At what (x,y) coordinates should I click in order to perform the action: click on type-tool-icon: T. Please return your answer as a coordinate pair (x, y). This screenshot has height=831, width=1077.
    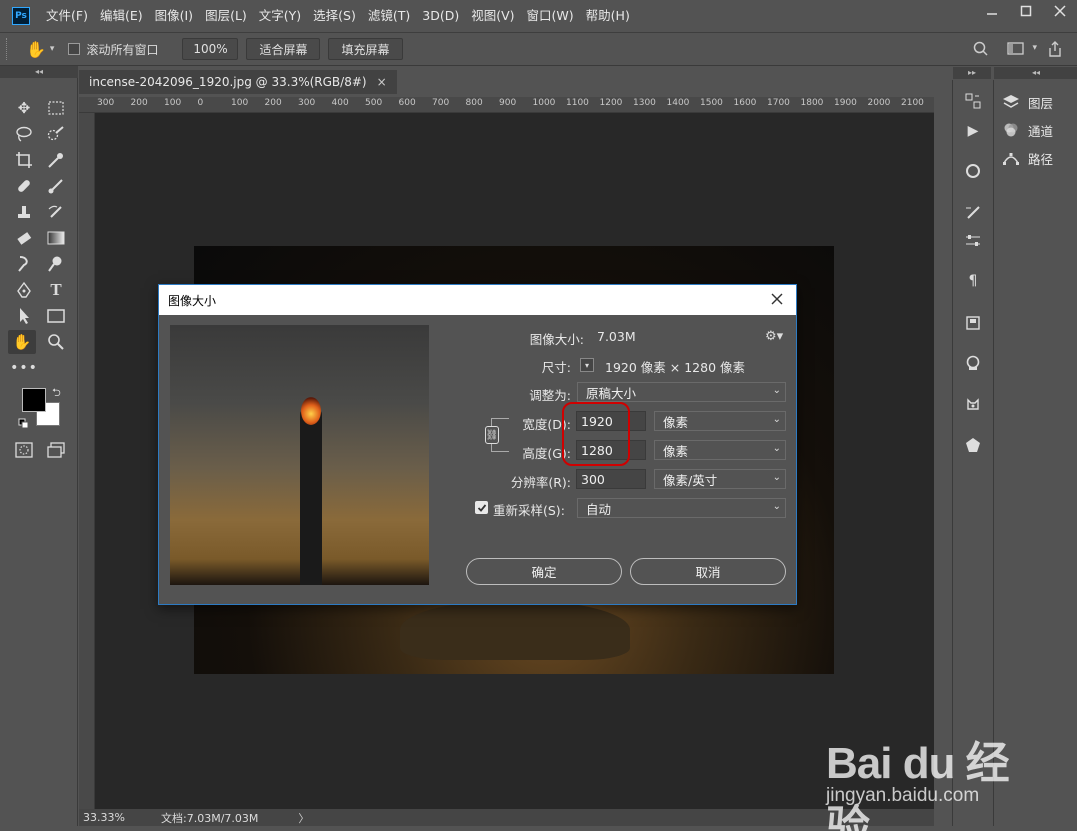
    Looking at the image, I should click on (56, 290).